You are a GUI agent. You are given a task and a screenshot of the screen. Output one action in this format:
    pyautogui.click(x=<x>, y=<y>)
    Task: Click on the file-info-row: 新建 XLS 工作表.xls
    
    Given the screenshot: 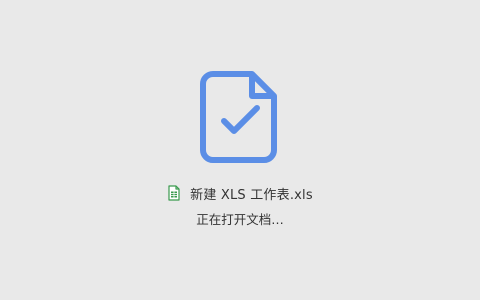 What is the action you would take?
    pyautogui.click(x=240, y=193)
    